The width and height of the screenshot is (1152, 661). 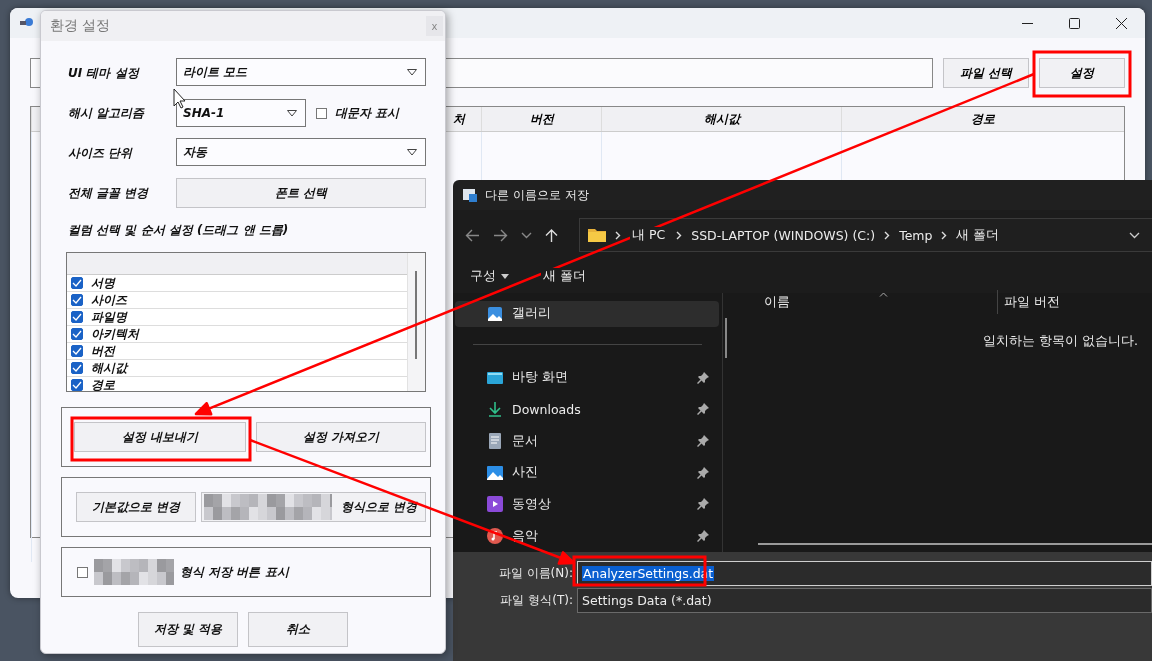 I want to click on column-option: 사이즈, so click(x=109, y=300).